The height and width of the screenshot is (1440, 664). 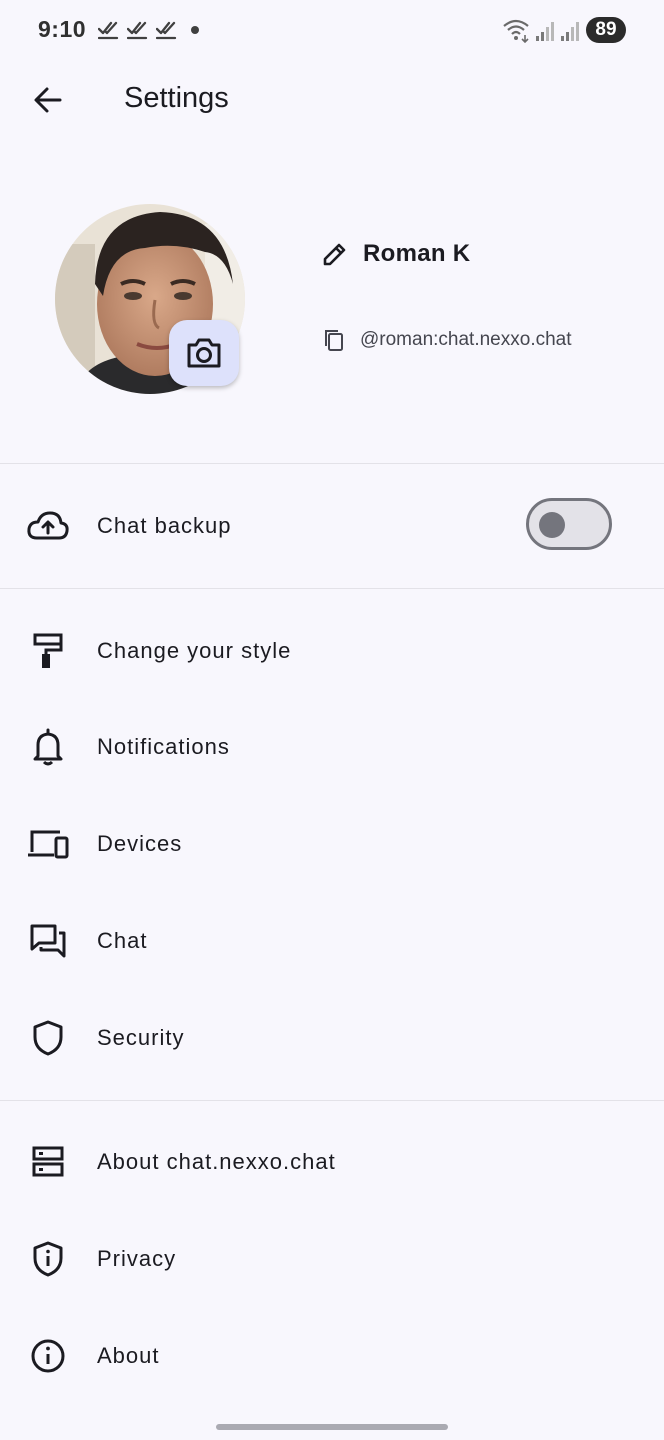 I want to click on page-title: Settings, so click(x=176, y=98).